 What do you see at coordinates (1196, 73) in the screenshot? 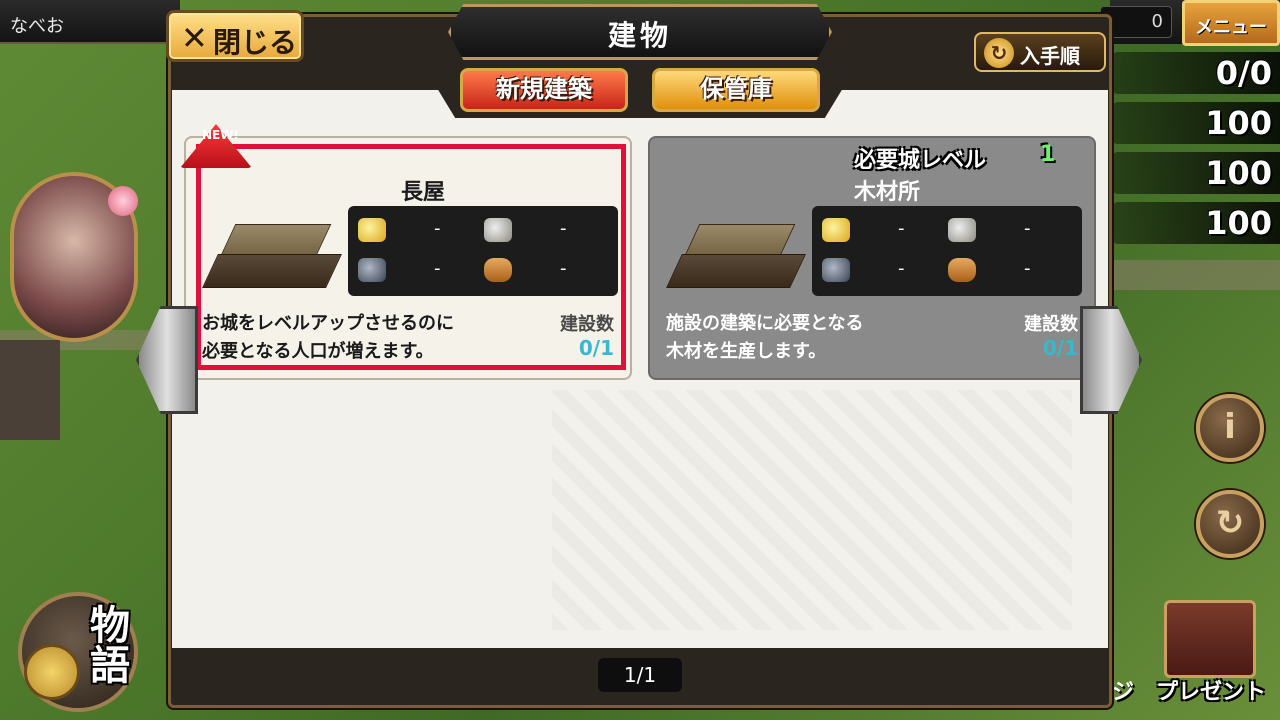
I see `resource-row: 0/0` at bounding box center [1196, 73].